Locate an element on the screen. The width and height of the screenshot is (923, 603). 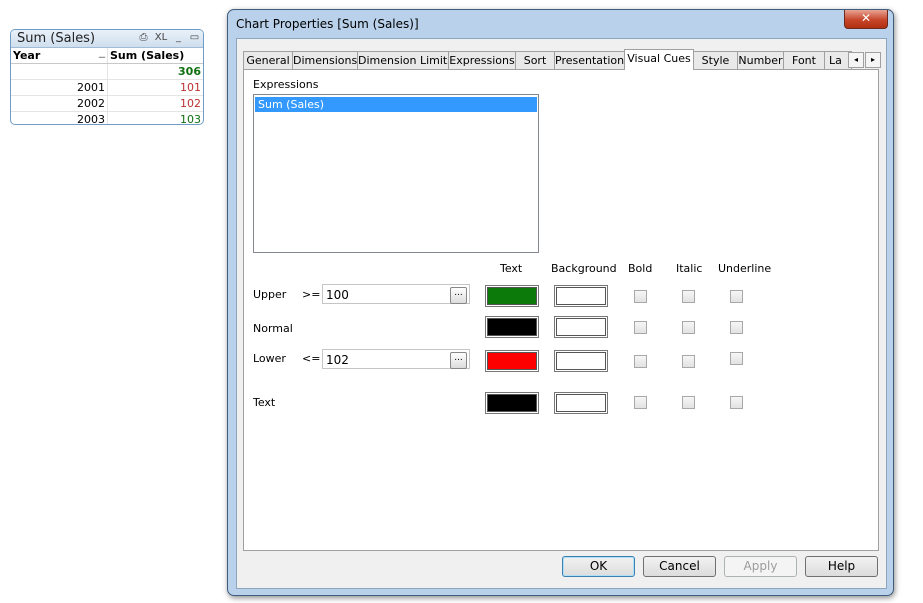
normal-italic-checkbox is located at coordinates (688, 327).